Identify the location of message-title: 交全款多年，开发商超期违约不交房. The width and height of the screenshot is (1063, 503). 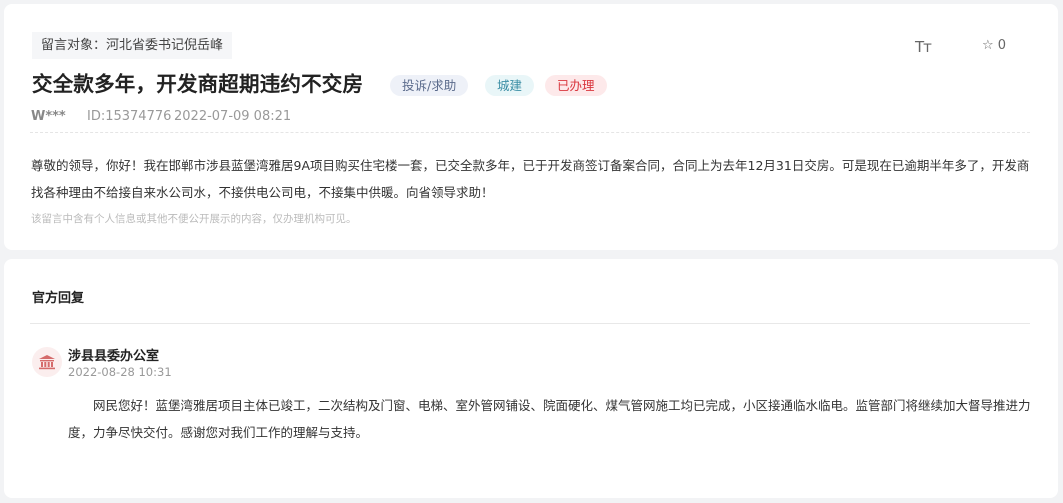
(198, 84).